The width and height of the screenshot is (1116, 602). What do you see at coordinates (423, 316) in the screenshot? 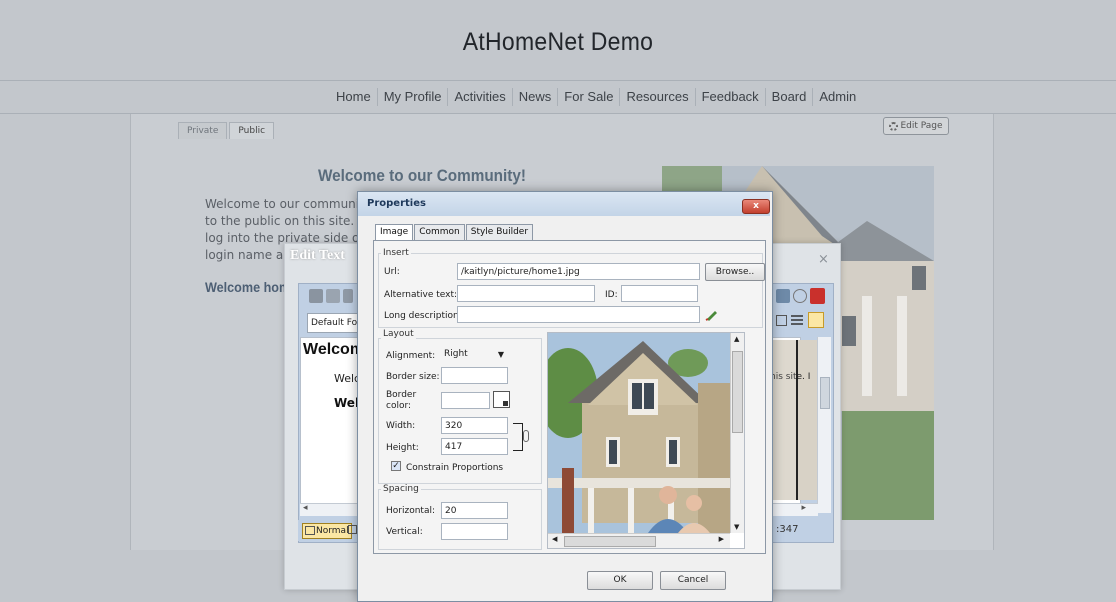
I see `long-description-label: Long description:` at bounding box center [423, 316].